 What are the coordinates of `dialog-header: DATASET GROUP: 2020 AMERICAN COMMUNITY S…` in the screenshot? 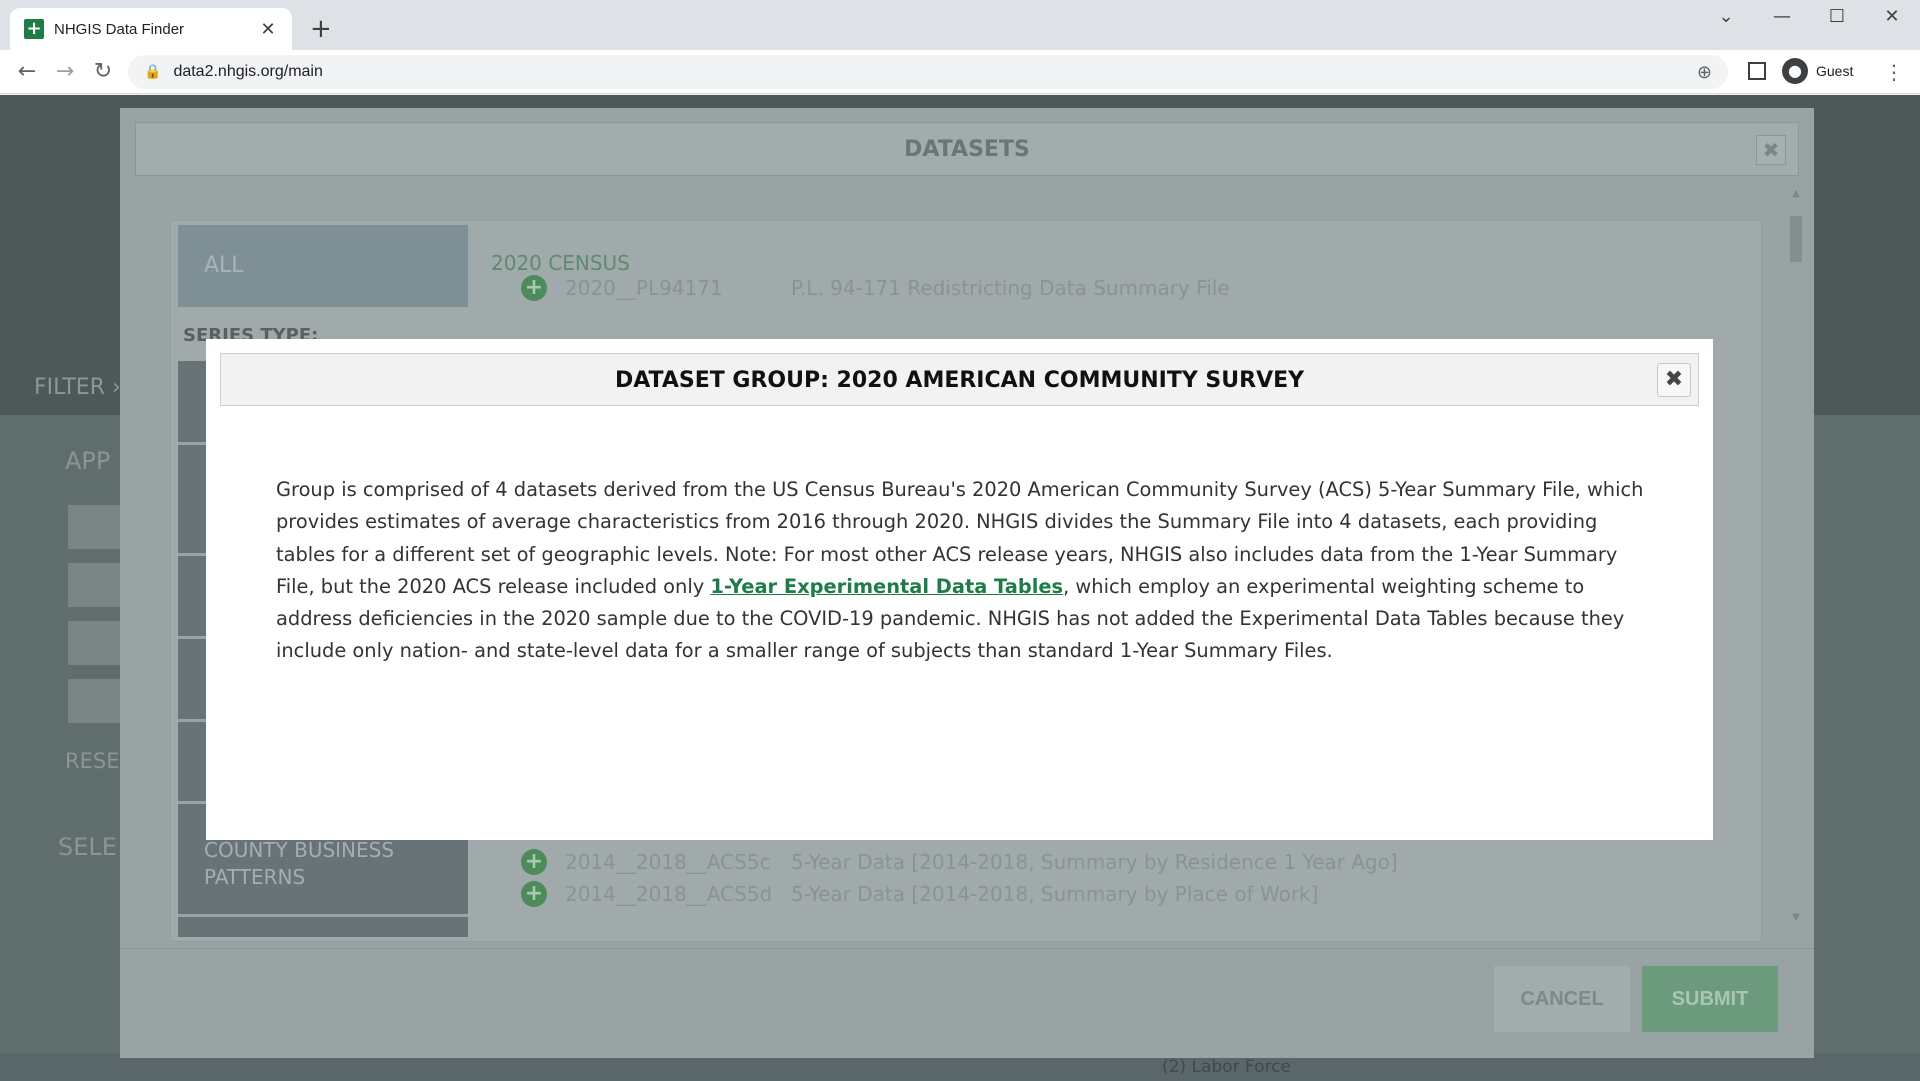 It's located at (959, 379).